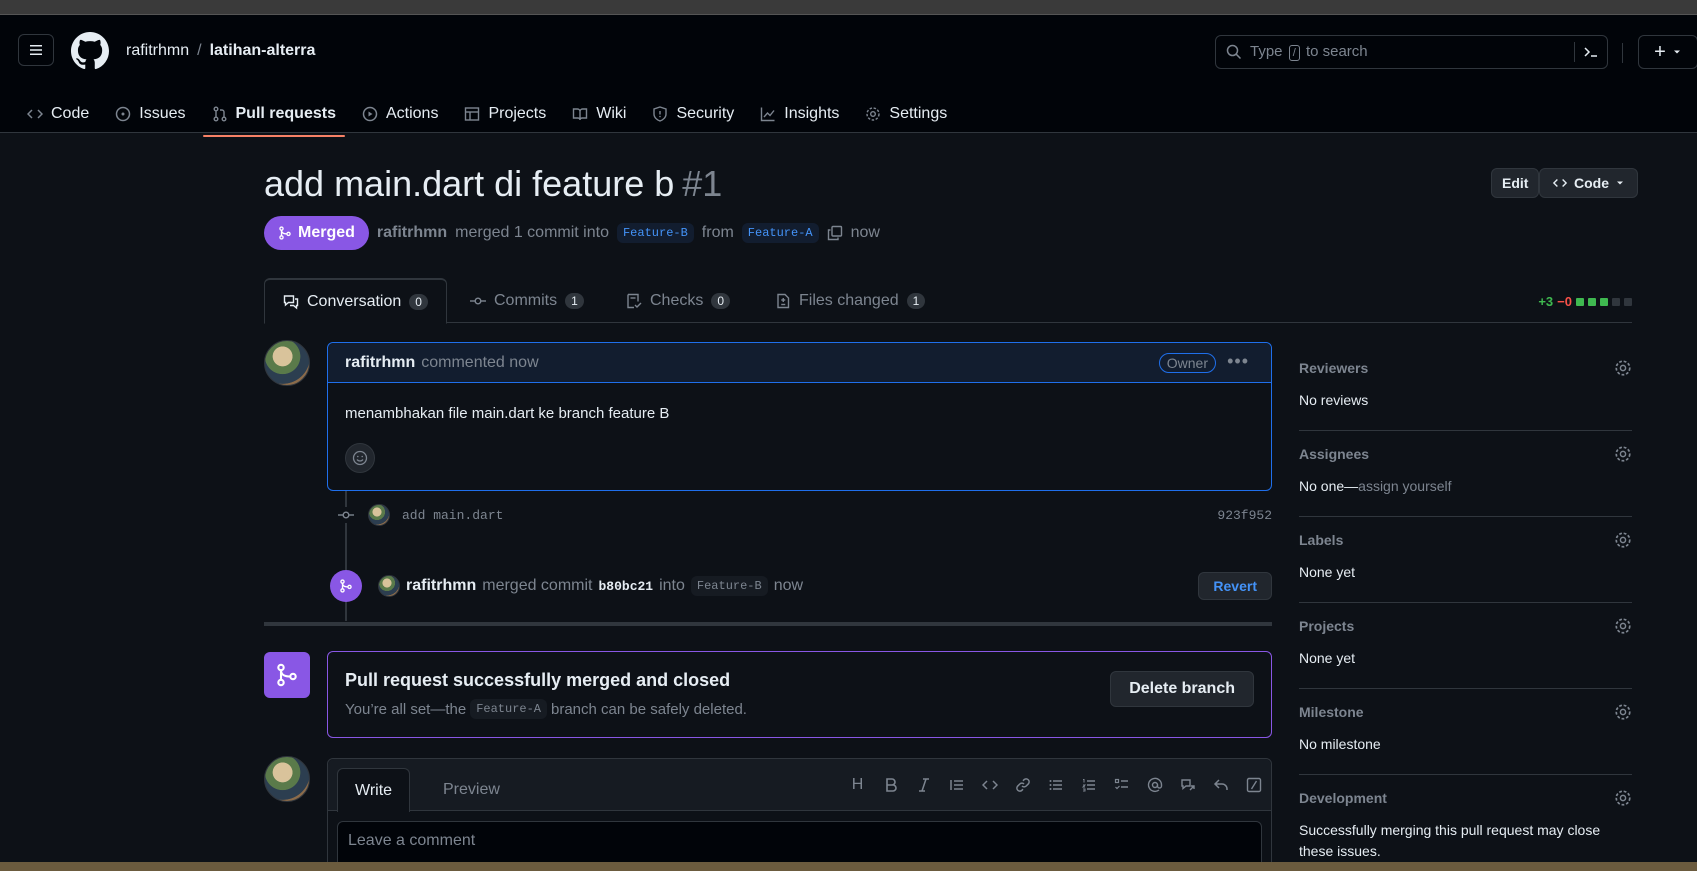 The width and height of the screenshot is (1697, 871). What do you see at coordinates (441, 586) in the screenshot?
I see `merge-user: rafitrhmn` at bounding box center [441, 586].